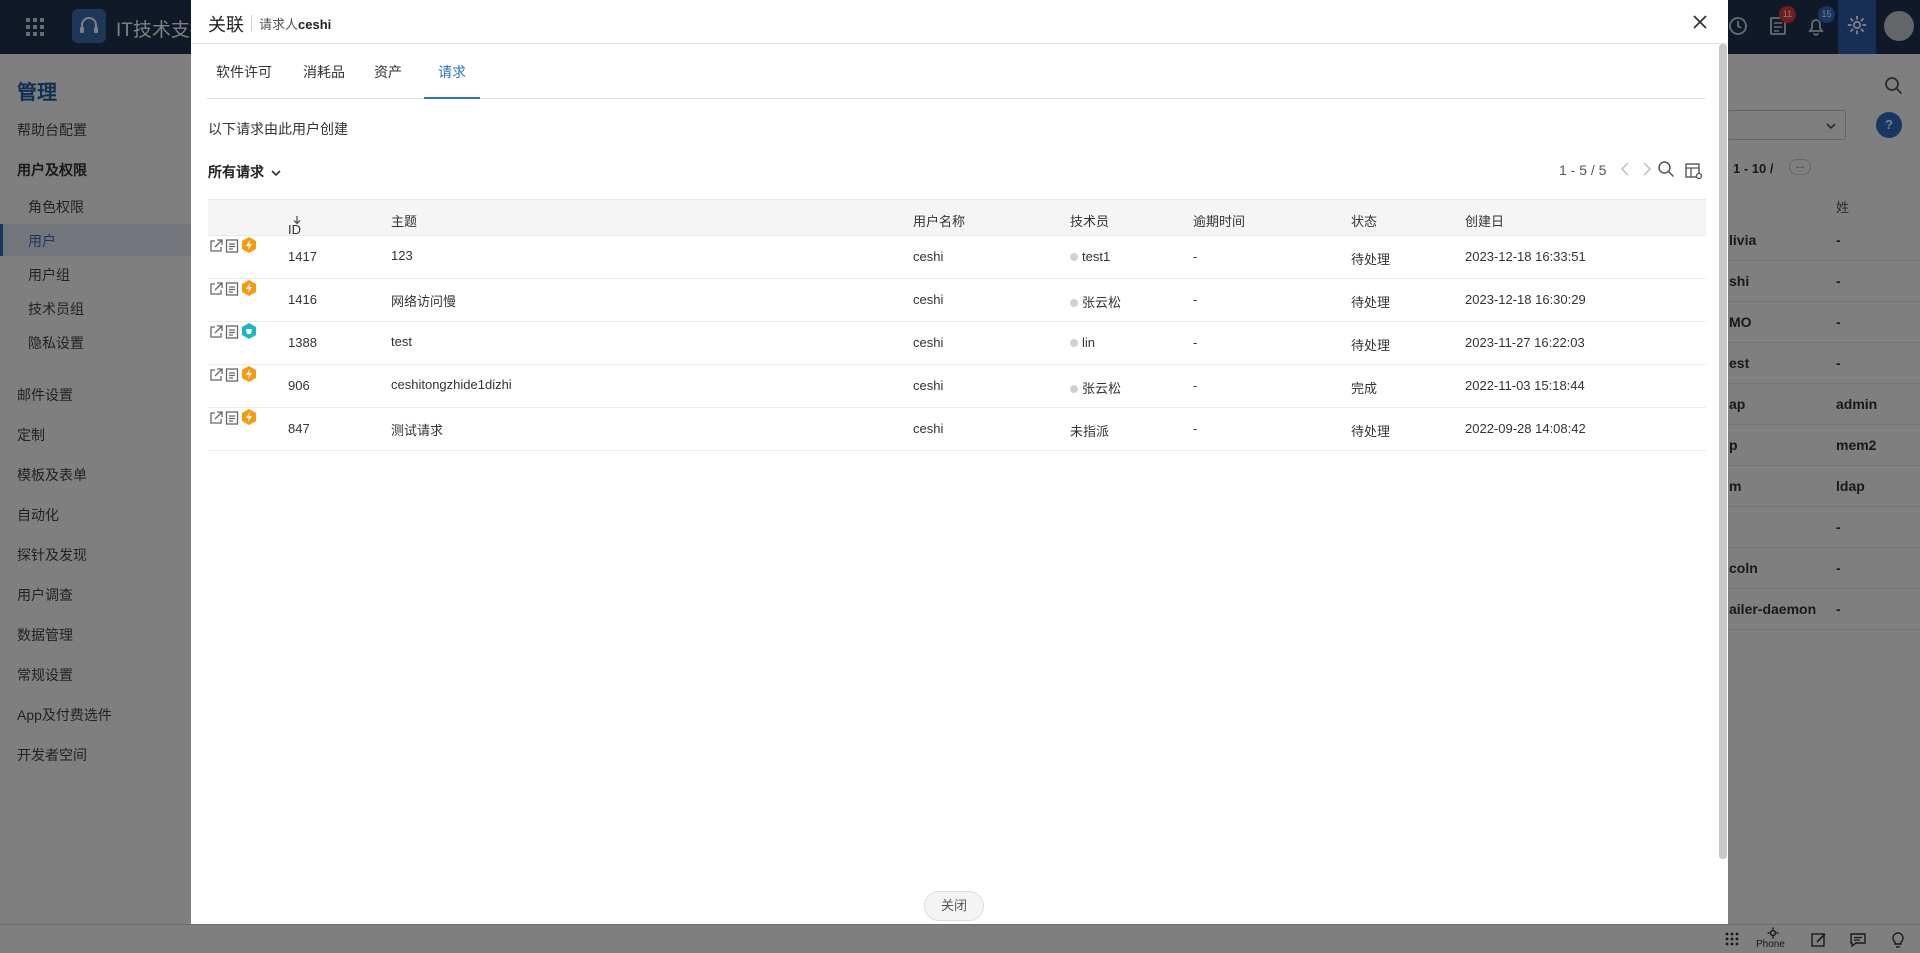  Describe the element at coordinates (402, 255) in the screenshot. I see `request-subject: 123` at that location.